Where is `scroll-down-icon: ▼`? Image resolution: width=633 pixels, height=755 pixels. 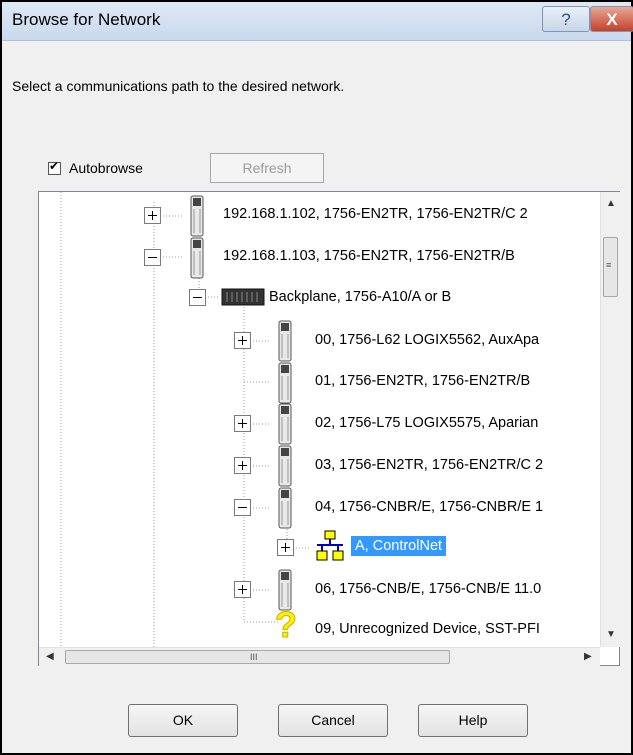 scroll-down-icon: ▼ is located at coordinates (611, 634).